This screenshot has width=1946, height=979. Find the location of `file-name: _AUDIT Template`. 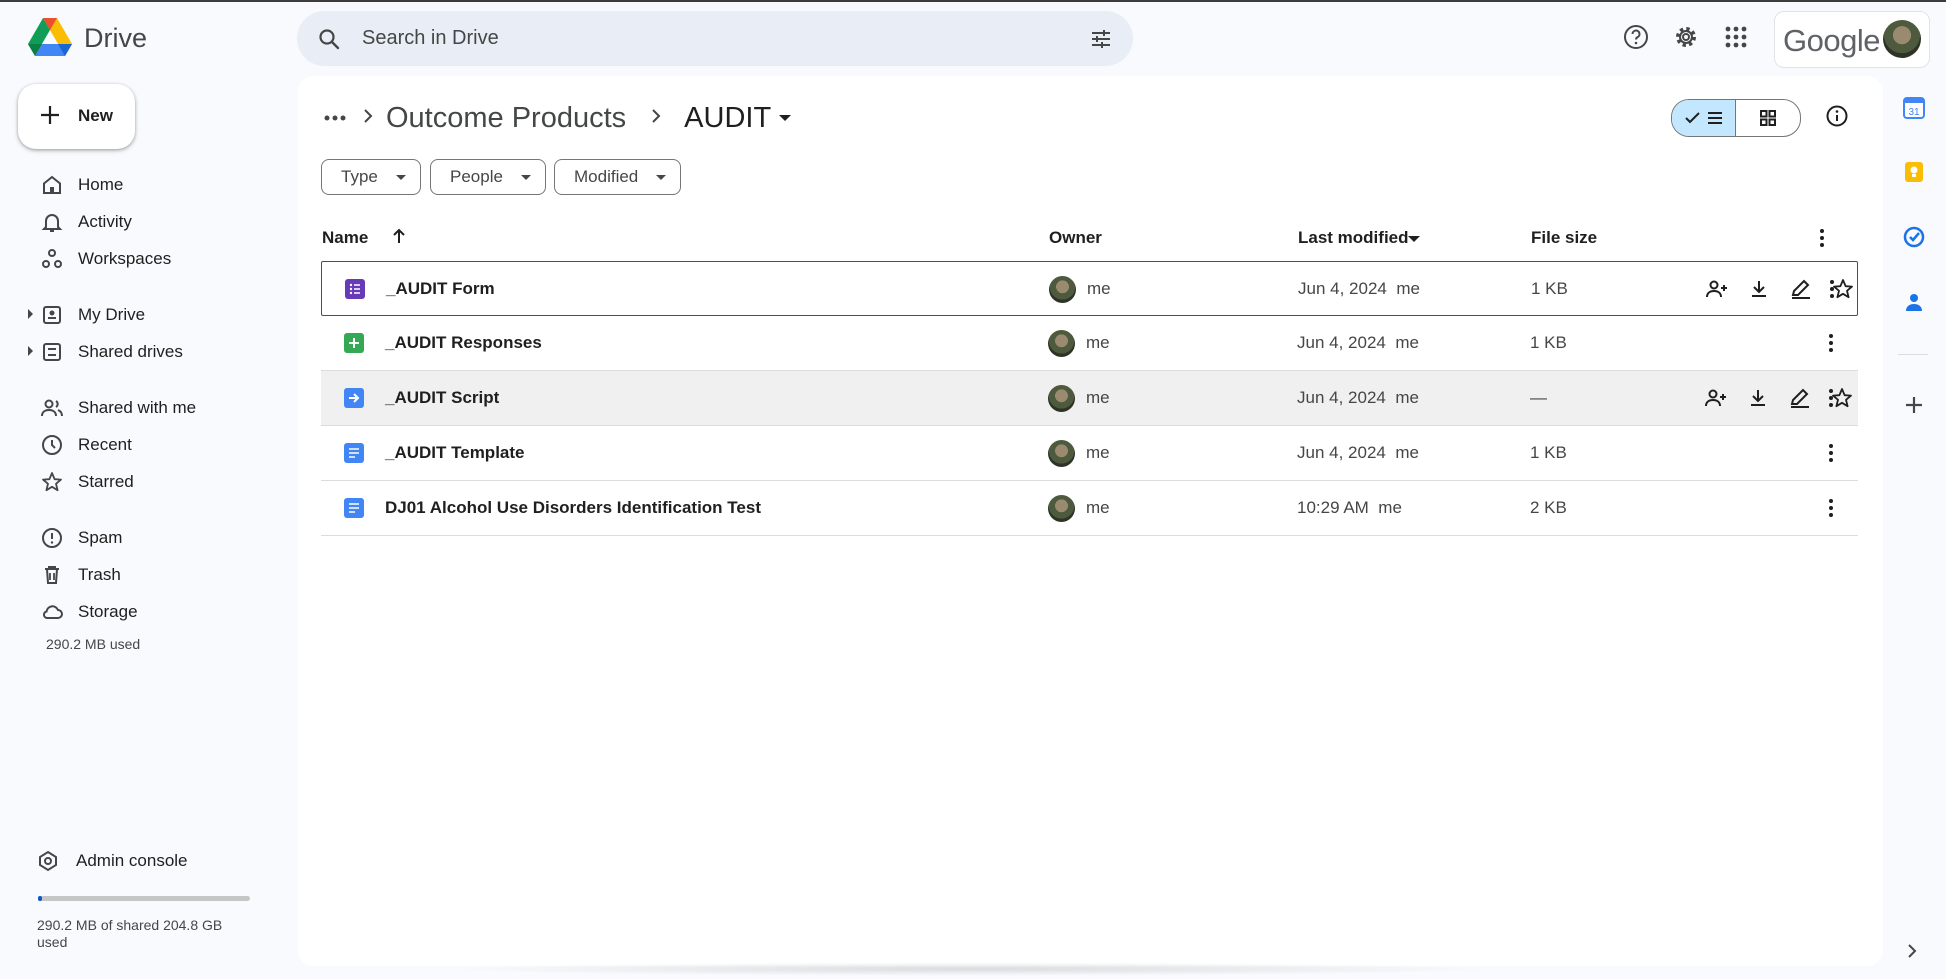

file-name: _AUDIT Template is located at coordinates (455, 453).